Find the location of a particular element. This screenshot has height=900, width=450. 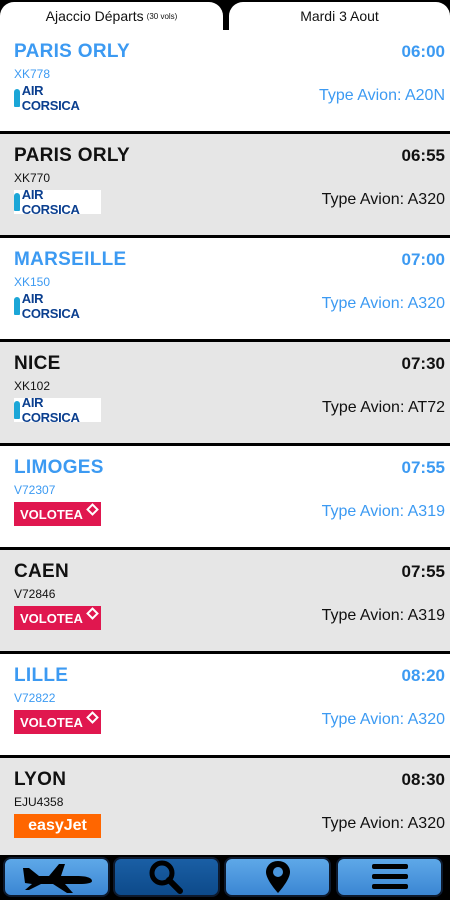

flight-destination: LILLE is located at coordinates (41, 675).